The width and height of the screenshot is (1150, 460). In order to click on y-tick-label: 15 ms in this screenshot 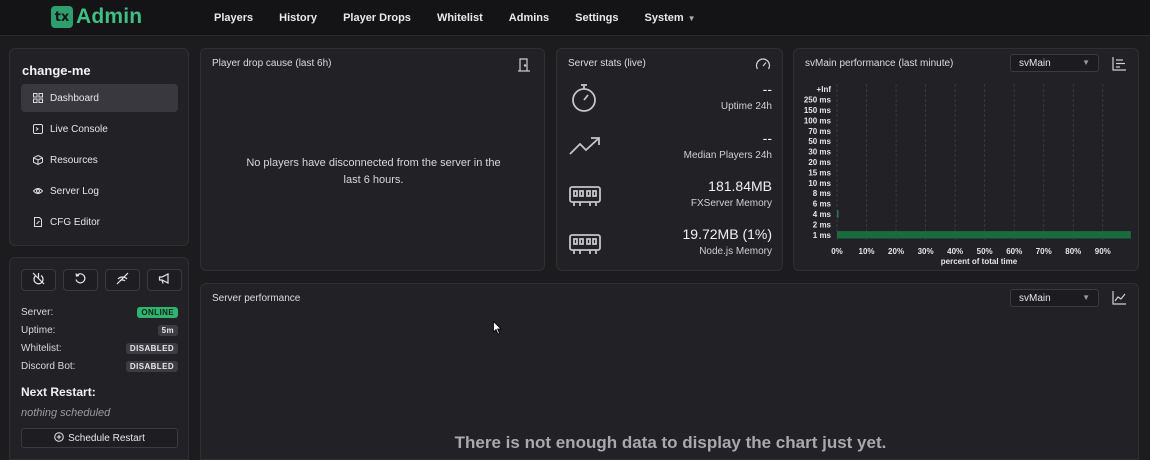, I will do `click(819, 172)`.